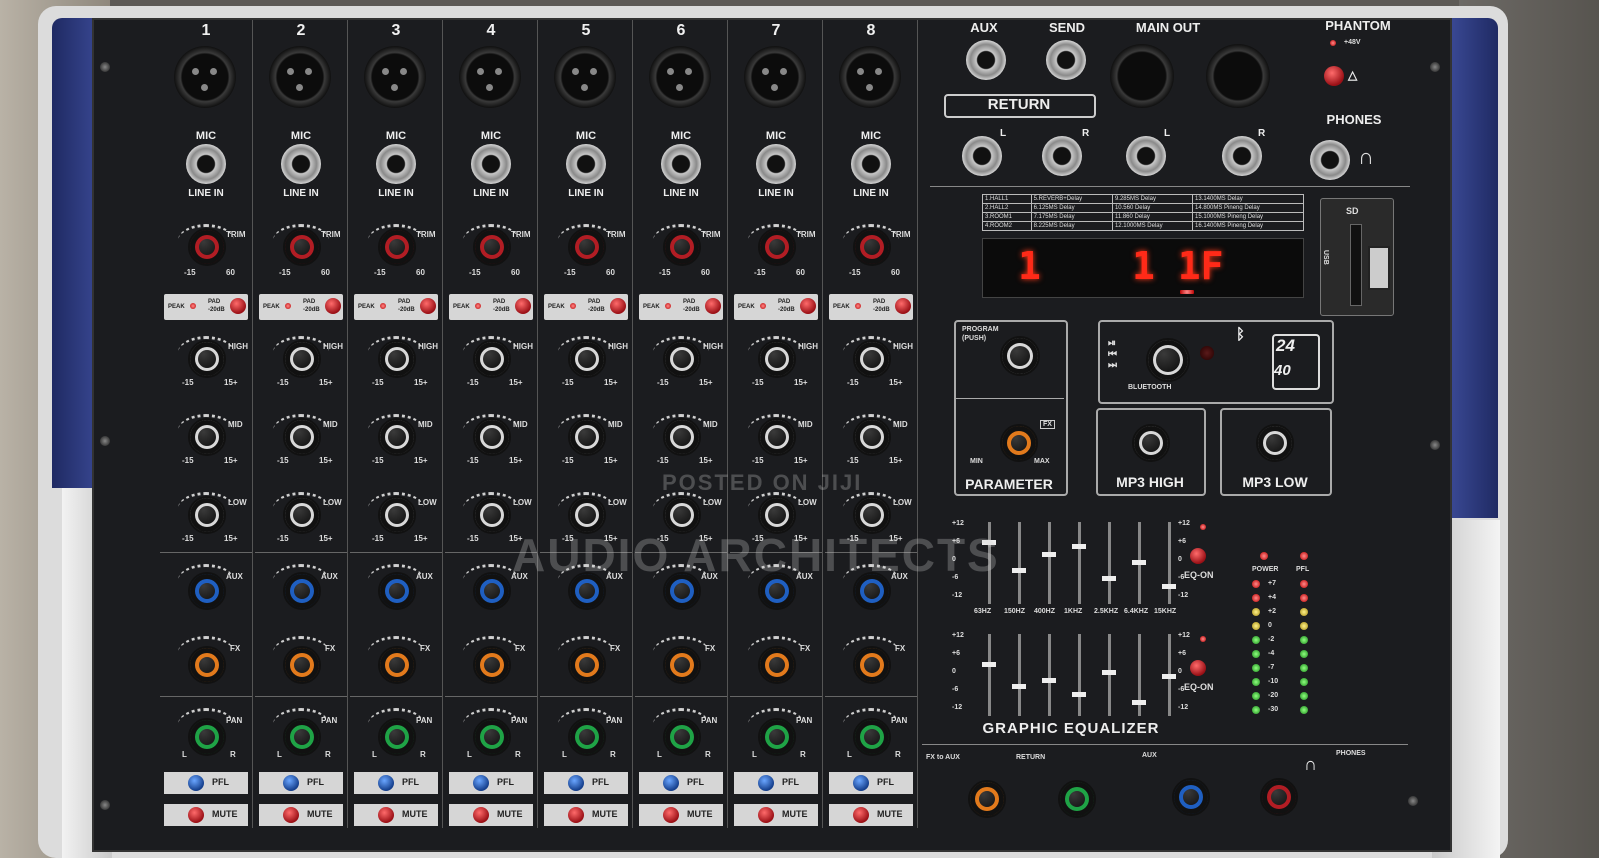  What do you see at coordinates (1077, 799) in the screenshot?
I see `return-level-knob` at bounding box center [1077, 799].